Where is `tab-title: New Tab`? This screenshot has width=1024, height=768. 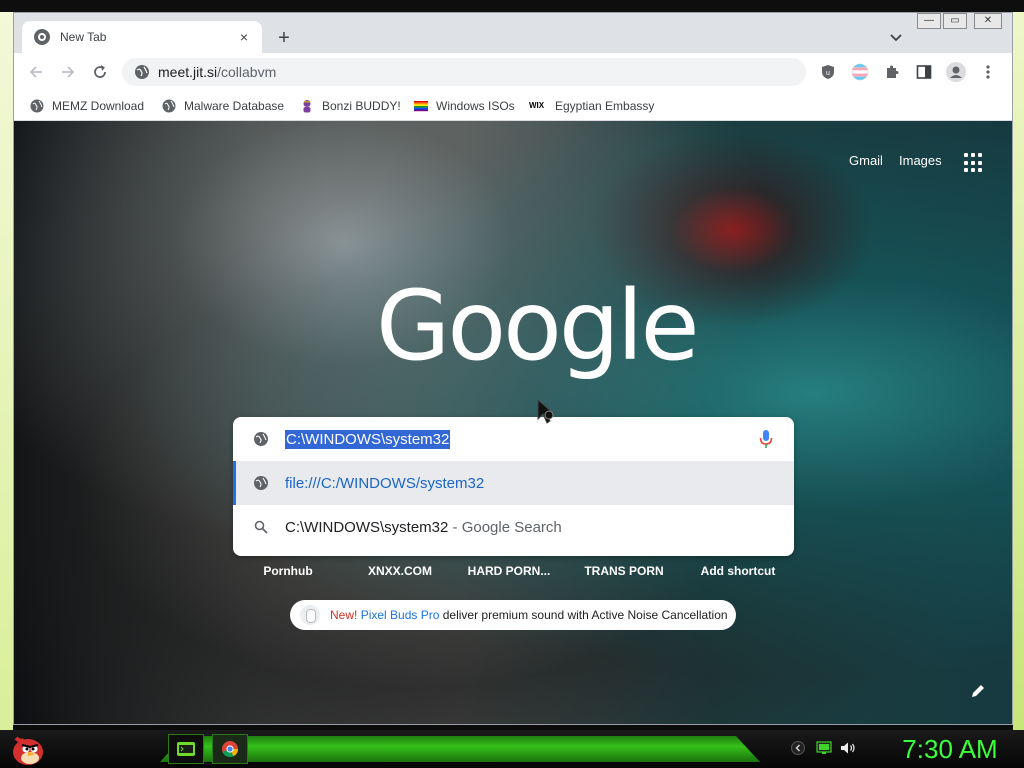 tab-title: New Tab is located at coordinates (83, 37).